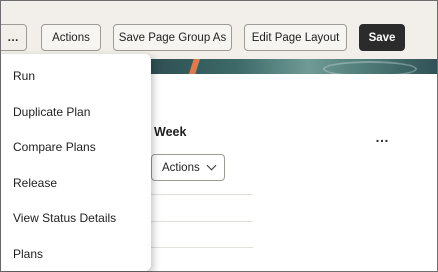 The width and height of the screenshot is (438, 272). I want to click on menu-item-release: Release, so click(35, 183).